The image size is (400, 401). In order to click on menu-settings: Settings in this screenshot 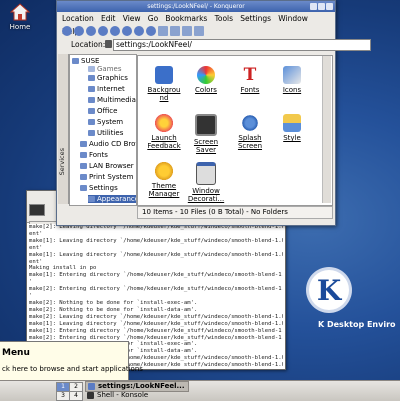, I will do `click(255, 18)`.